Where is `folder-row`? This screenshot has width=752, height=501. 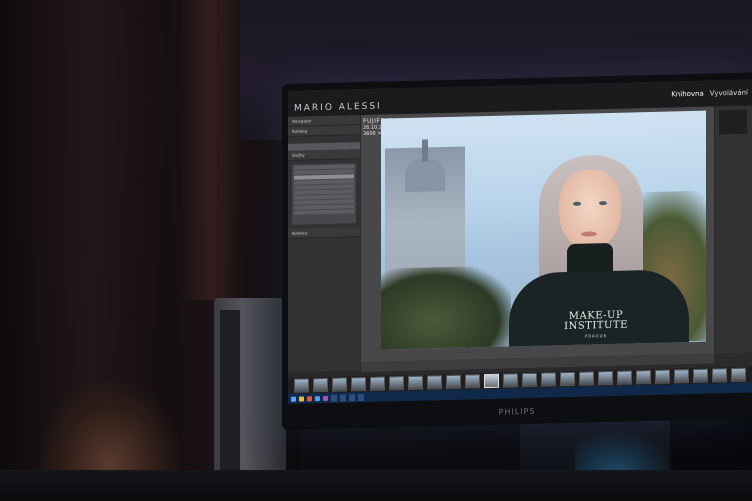
folder-row is located at coordinates (324, 212).